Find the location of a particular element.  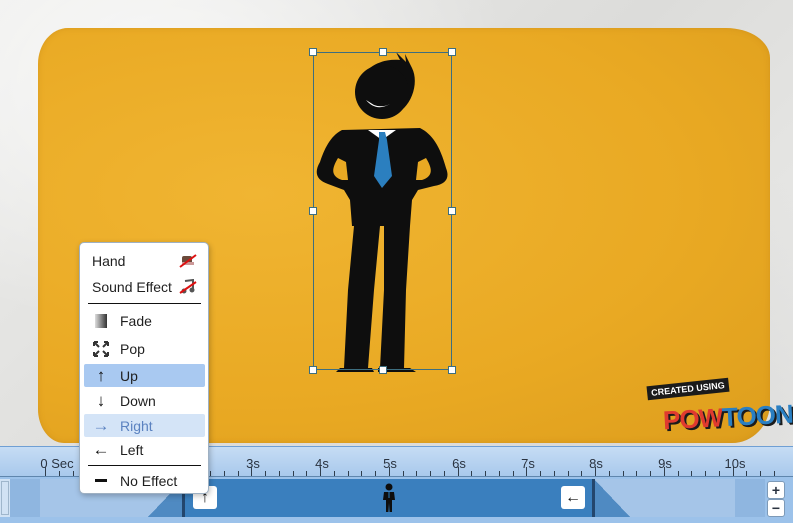

menu-item-fade: Fade is located at coordinates (144, 320).